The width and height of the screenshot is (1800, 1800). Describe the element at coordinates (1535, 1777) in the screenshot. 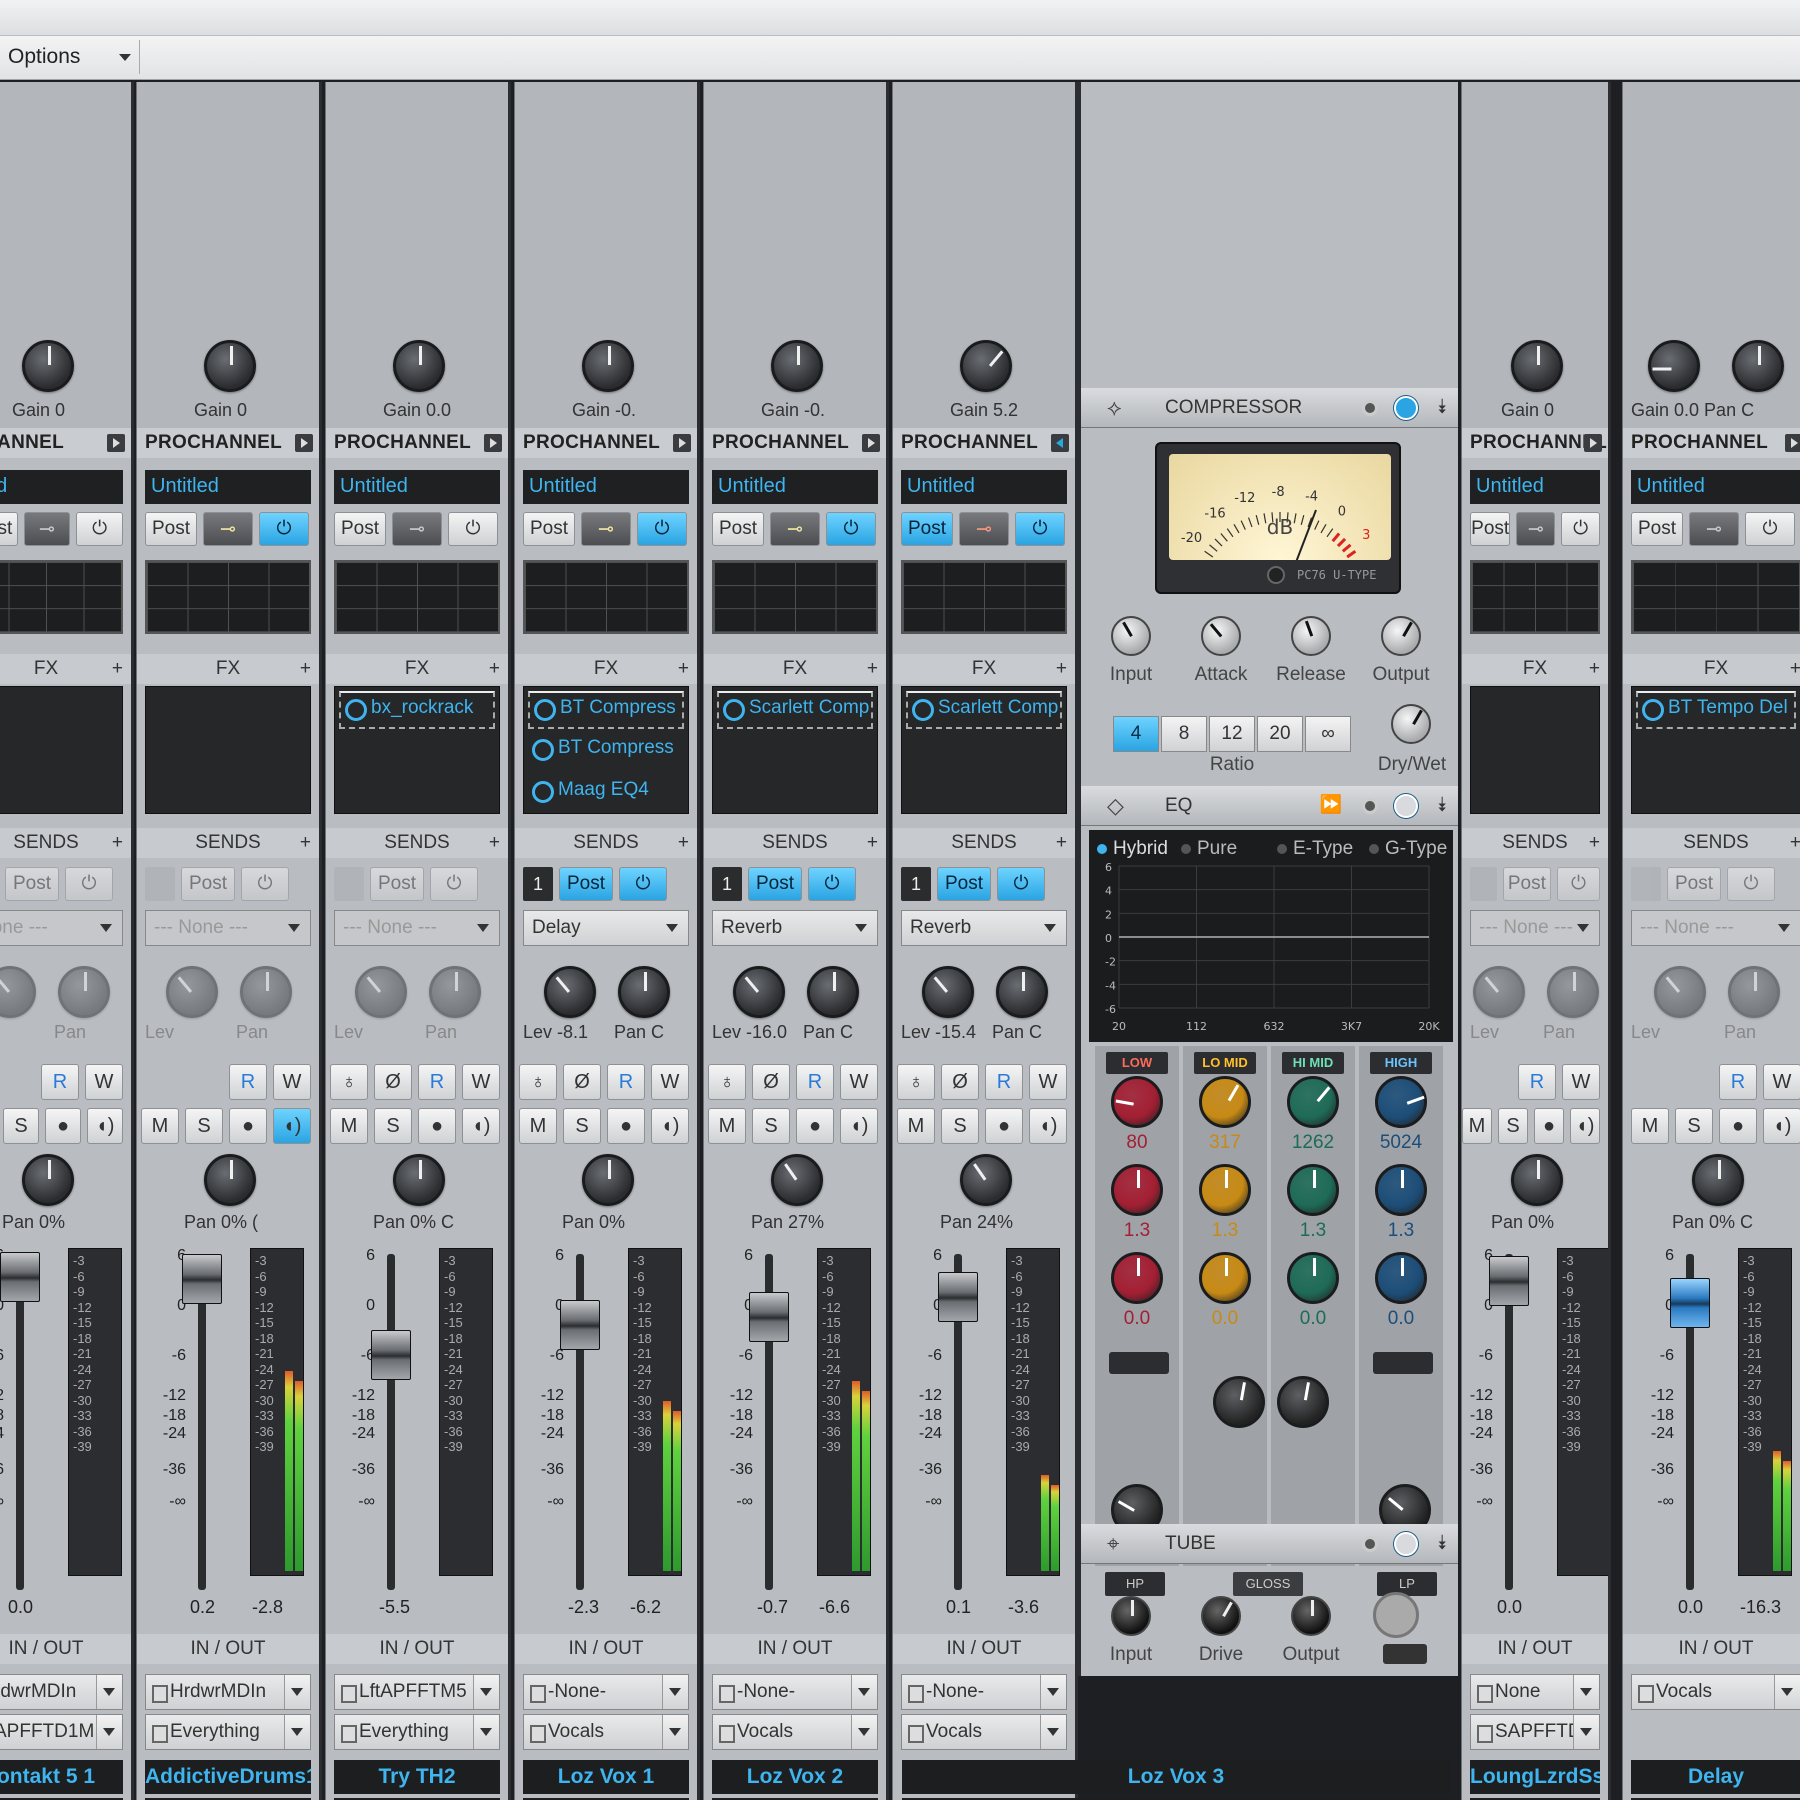

I see `track-name: LoungLzrdSss` at that location.